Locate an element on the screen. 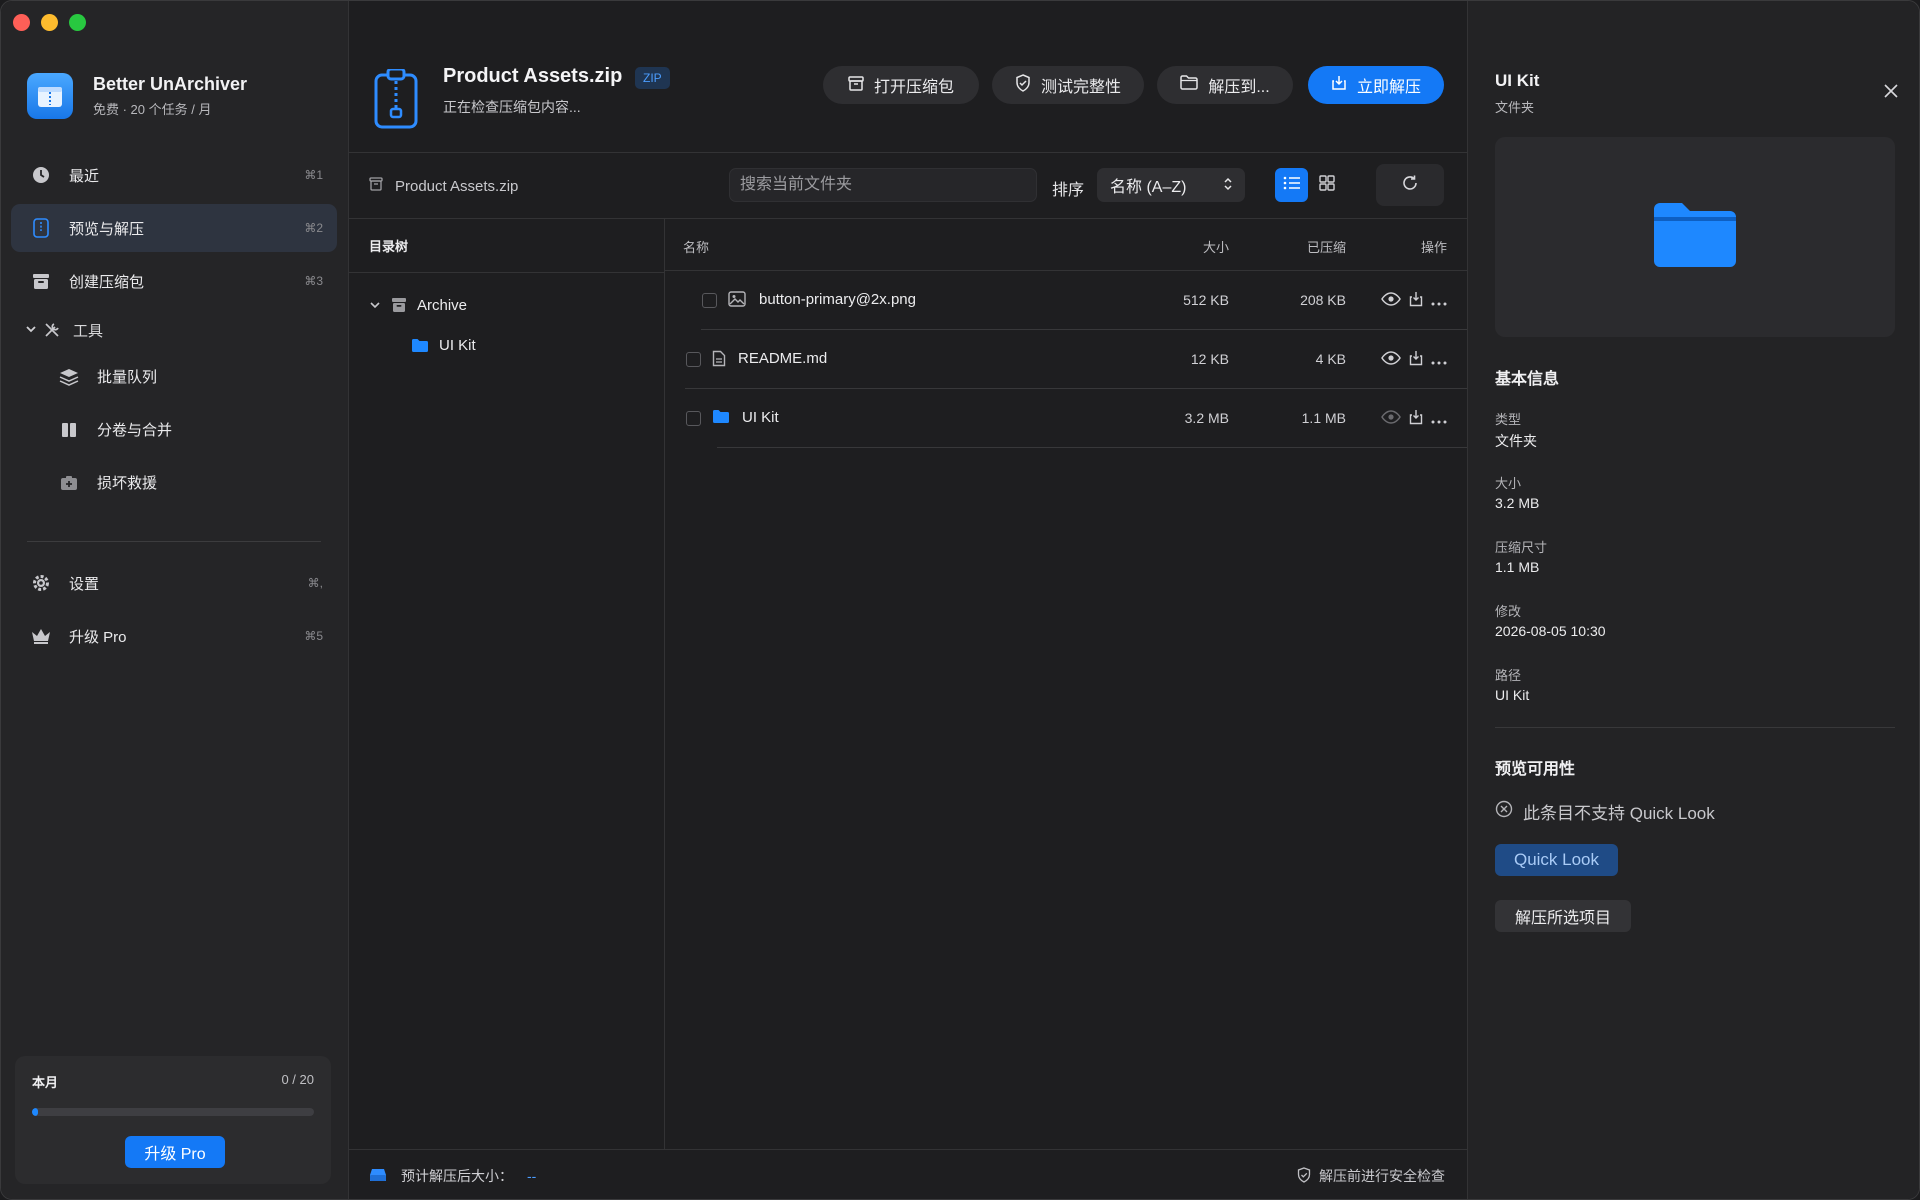 The width and height of the screenshot is (1920, 1200). sidebar-item-recent: 最近 ⌘1 is located at coordinates (174, 175).